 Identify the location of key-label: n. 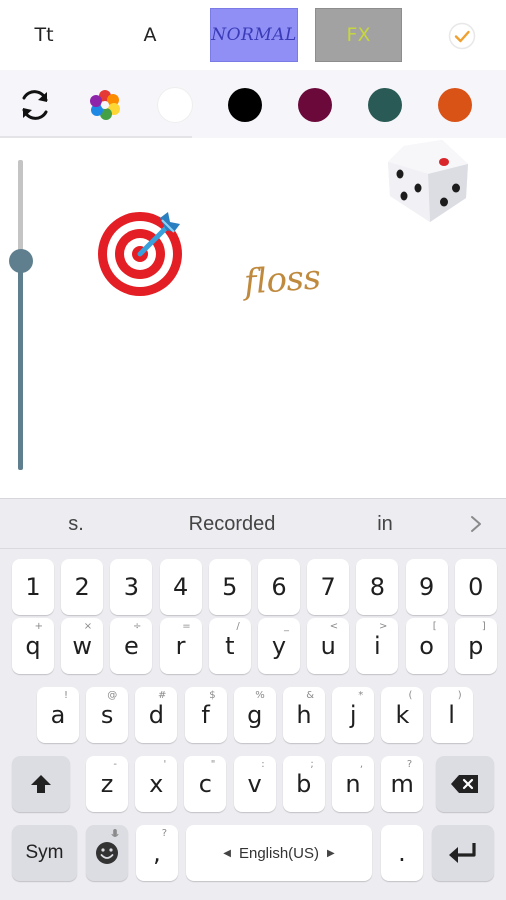
(353, 784).